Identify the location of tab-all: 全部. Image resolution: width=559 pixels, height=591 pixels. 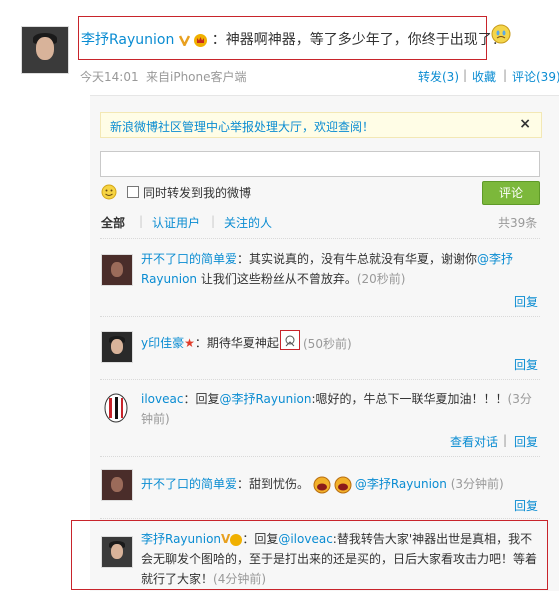
(113, 222).